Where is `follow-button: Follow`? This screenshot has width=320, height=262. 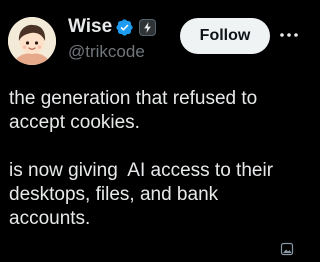 follow-button: Follow is located at coordinates (225, 36).